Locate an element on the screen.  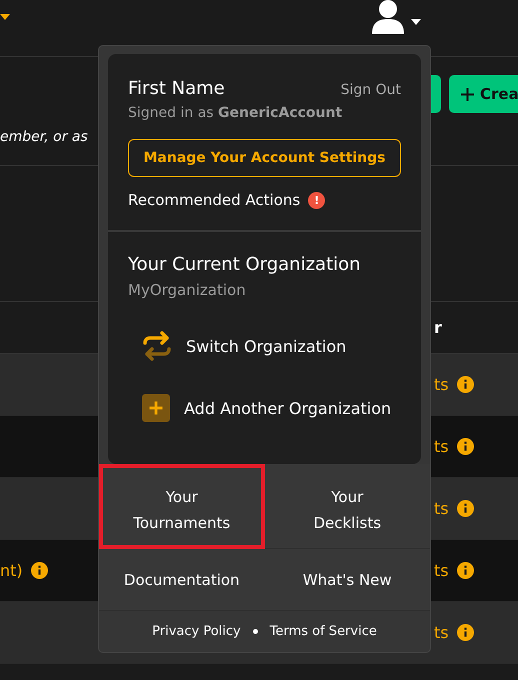
signed-in-text: Signed in as GenericAccount is located at coordinates (236, 113).